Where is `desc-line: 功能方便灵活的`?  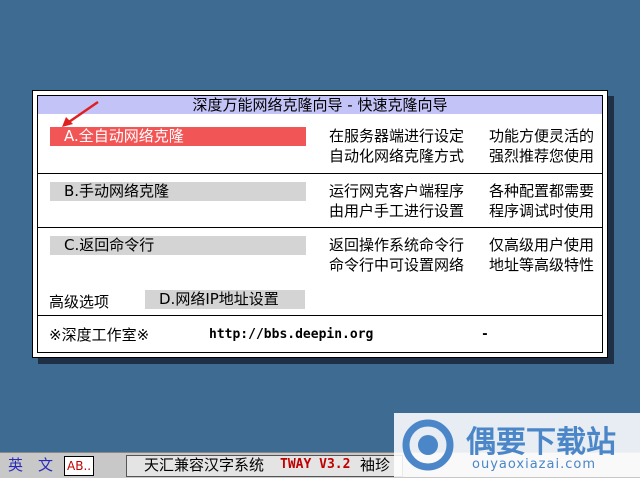
desc-line: 功能方便灵活的 is located at coordinates (542, 136).